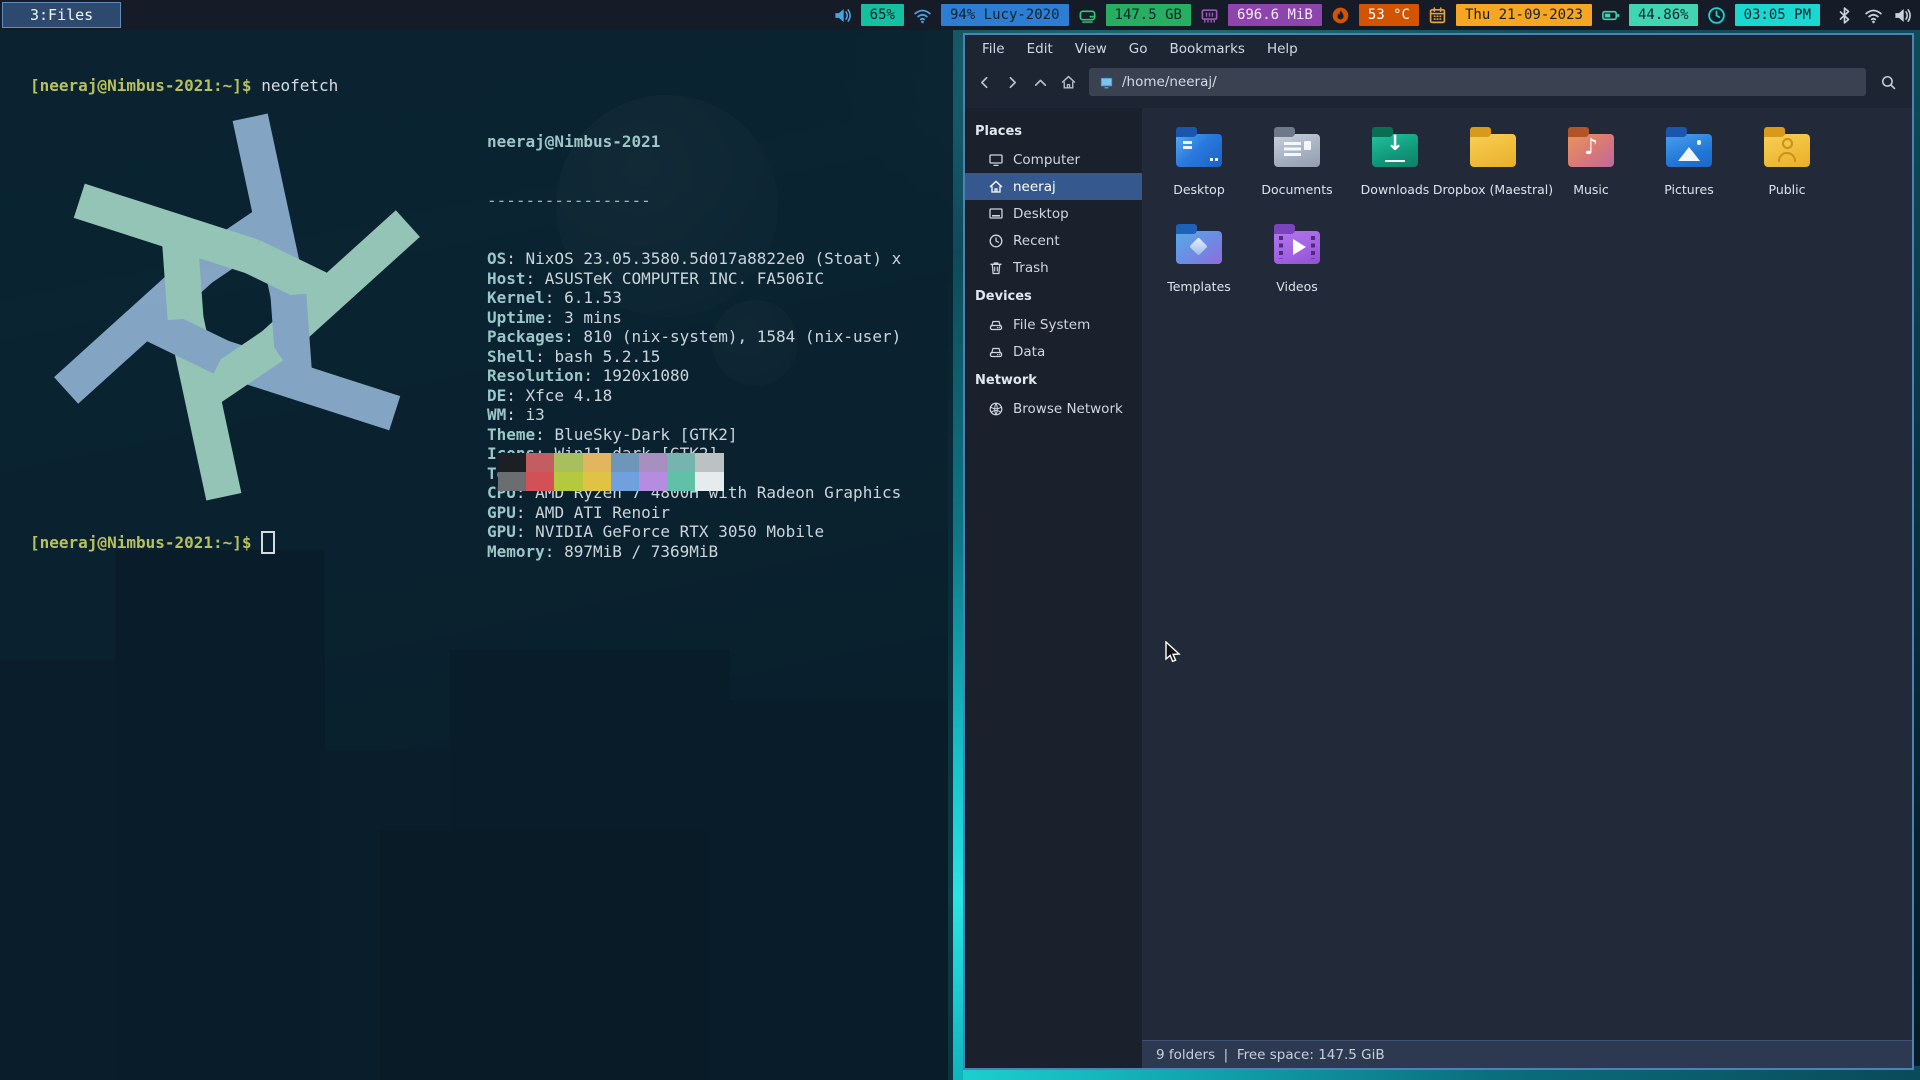 Image resolution: width=1920 pixels, height=1080 pixels. What do you see at coordinates (1591, 189) in the screenshot?
I see `folder-label: Music` at bounding box center [1591, 189].